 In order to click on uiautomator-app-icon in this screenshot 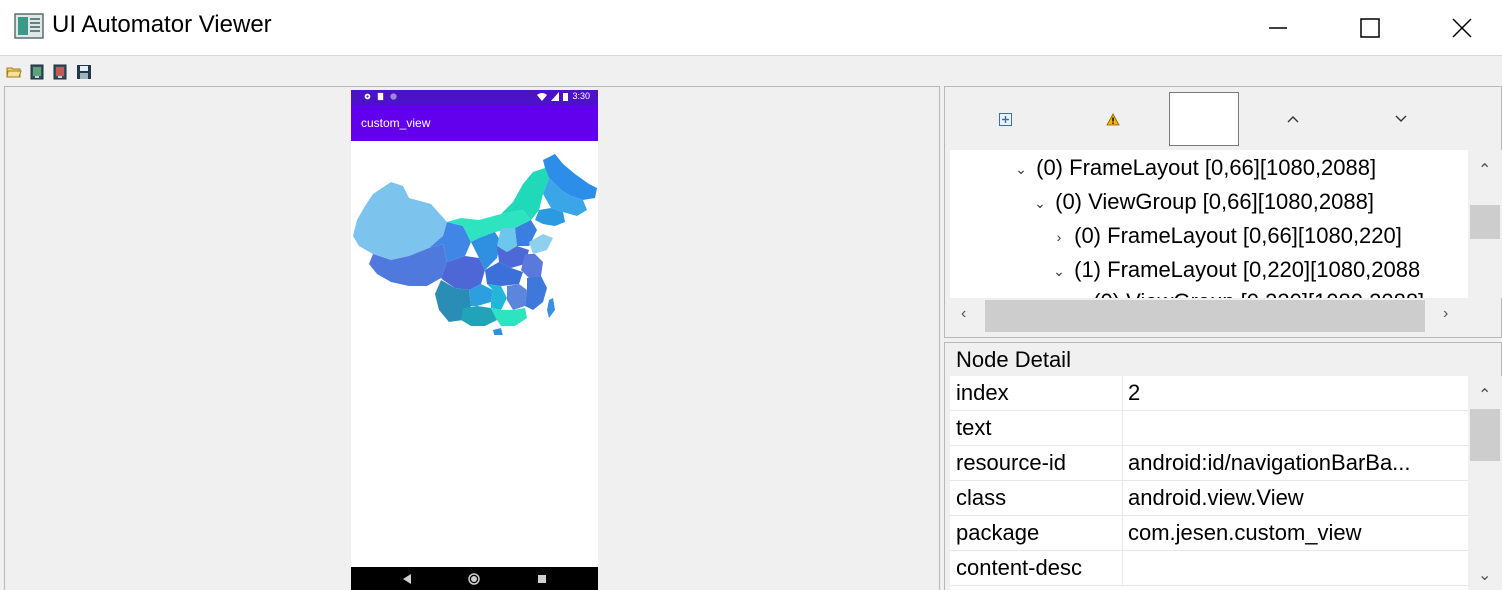, I will do `click(29, 26)`.